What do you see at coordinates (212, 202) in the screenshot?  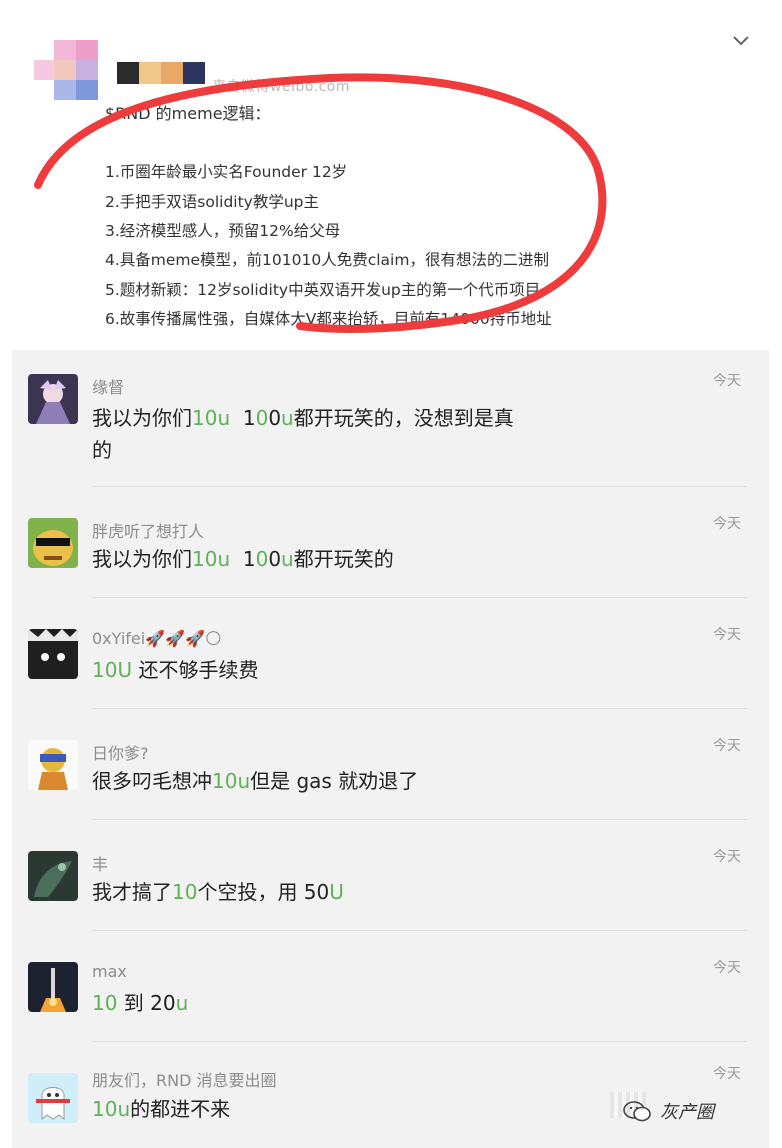 I see `post-line-2: 2.手把手双语solidity教学up主` at bounding box center [212, 202].